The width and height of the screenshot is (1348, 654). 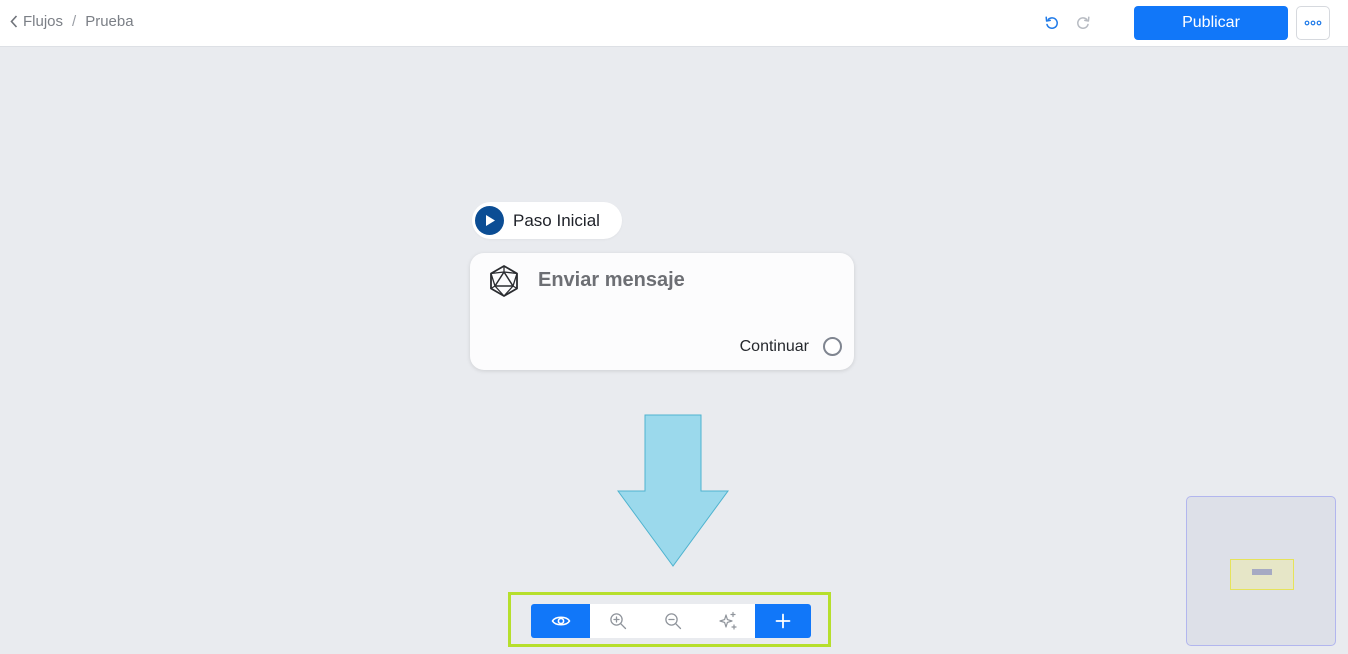 What do you see at coordinates (109, 21) in the screenshot?
I see `breadcrumb-current: Prueba` at bounding box center [109, 21].